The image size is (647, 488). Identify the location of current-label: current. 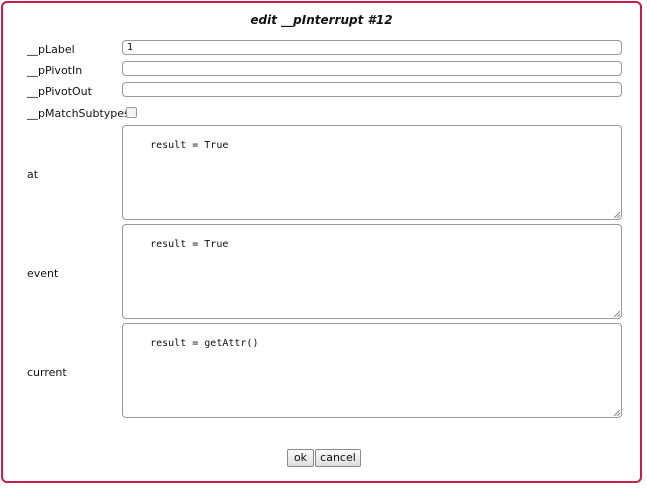
(47, 372).